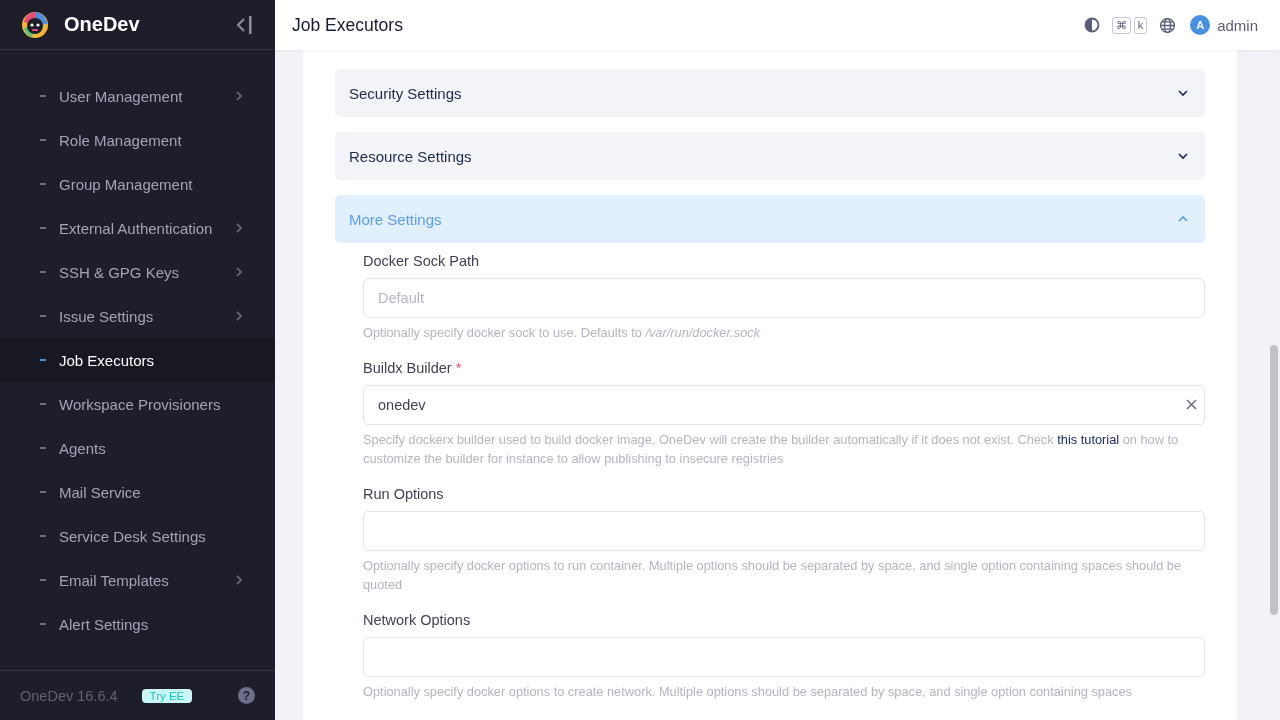 The width and height of the screenshot is (1280, 720). Describe the element at coordinates (137, 448) in the screenshot. I see `sidebar-item: Agents` at that location.